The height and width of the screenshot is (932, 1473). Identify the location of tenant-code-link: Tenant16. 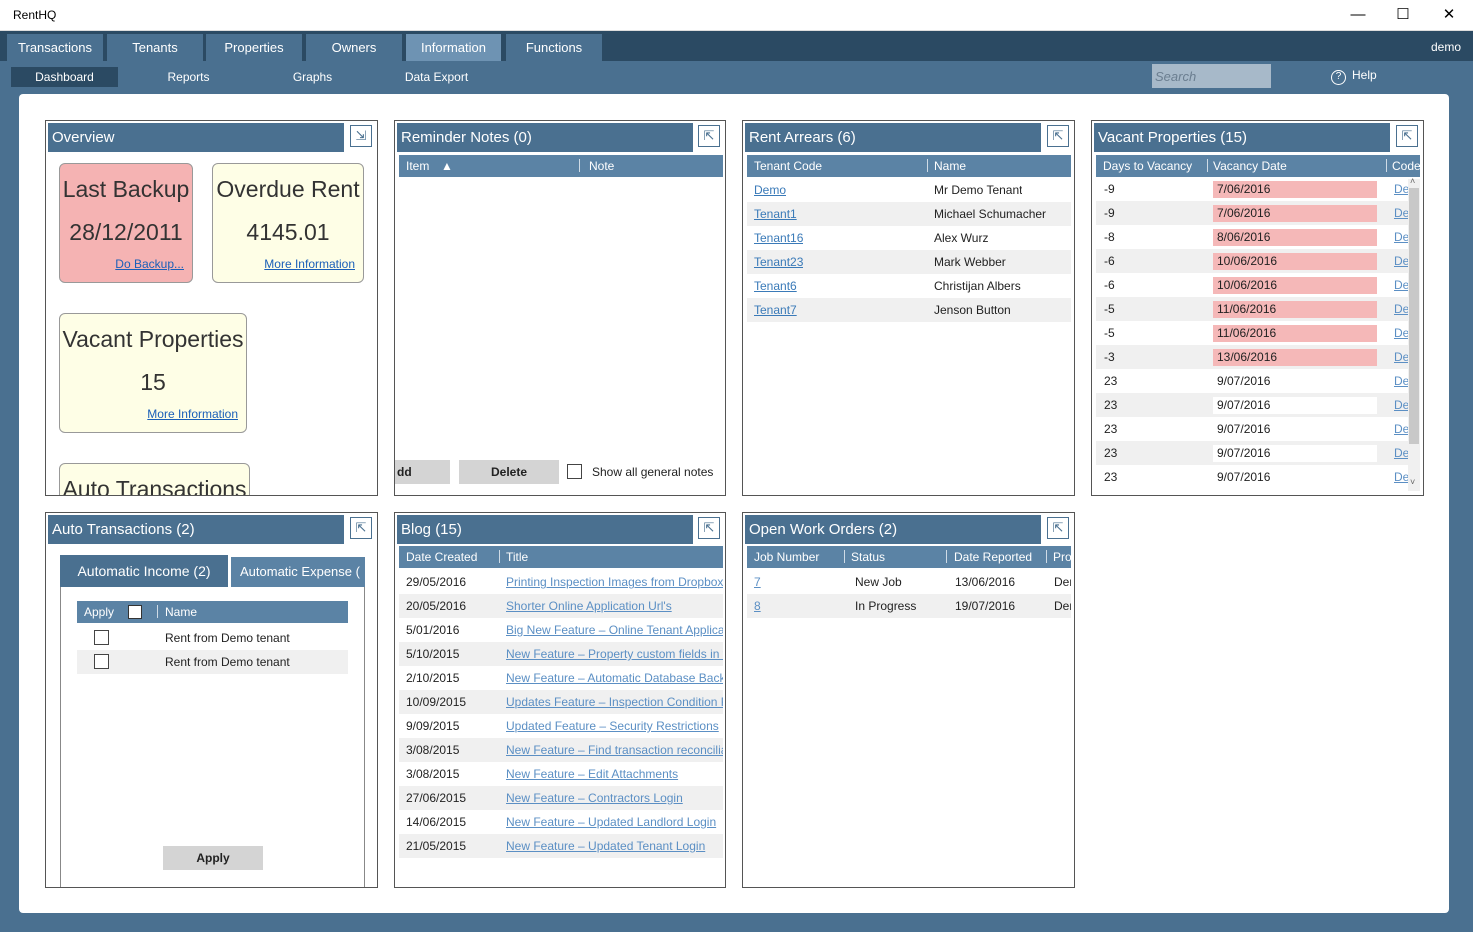
(778, 238).